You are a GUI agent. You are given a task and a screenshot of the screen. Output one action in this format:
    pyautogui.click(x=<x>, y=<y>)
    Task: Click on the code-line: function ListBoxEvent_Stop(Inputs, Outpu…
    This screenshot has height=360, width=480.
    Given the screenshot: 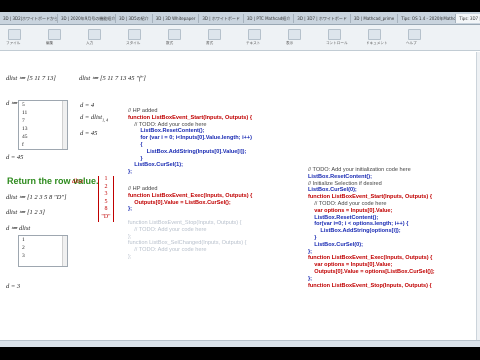 What is the action you would take?
    pyautogui.click(x=185, y=223)
    